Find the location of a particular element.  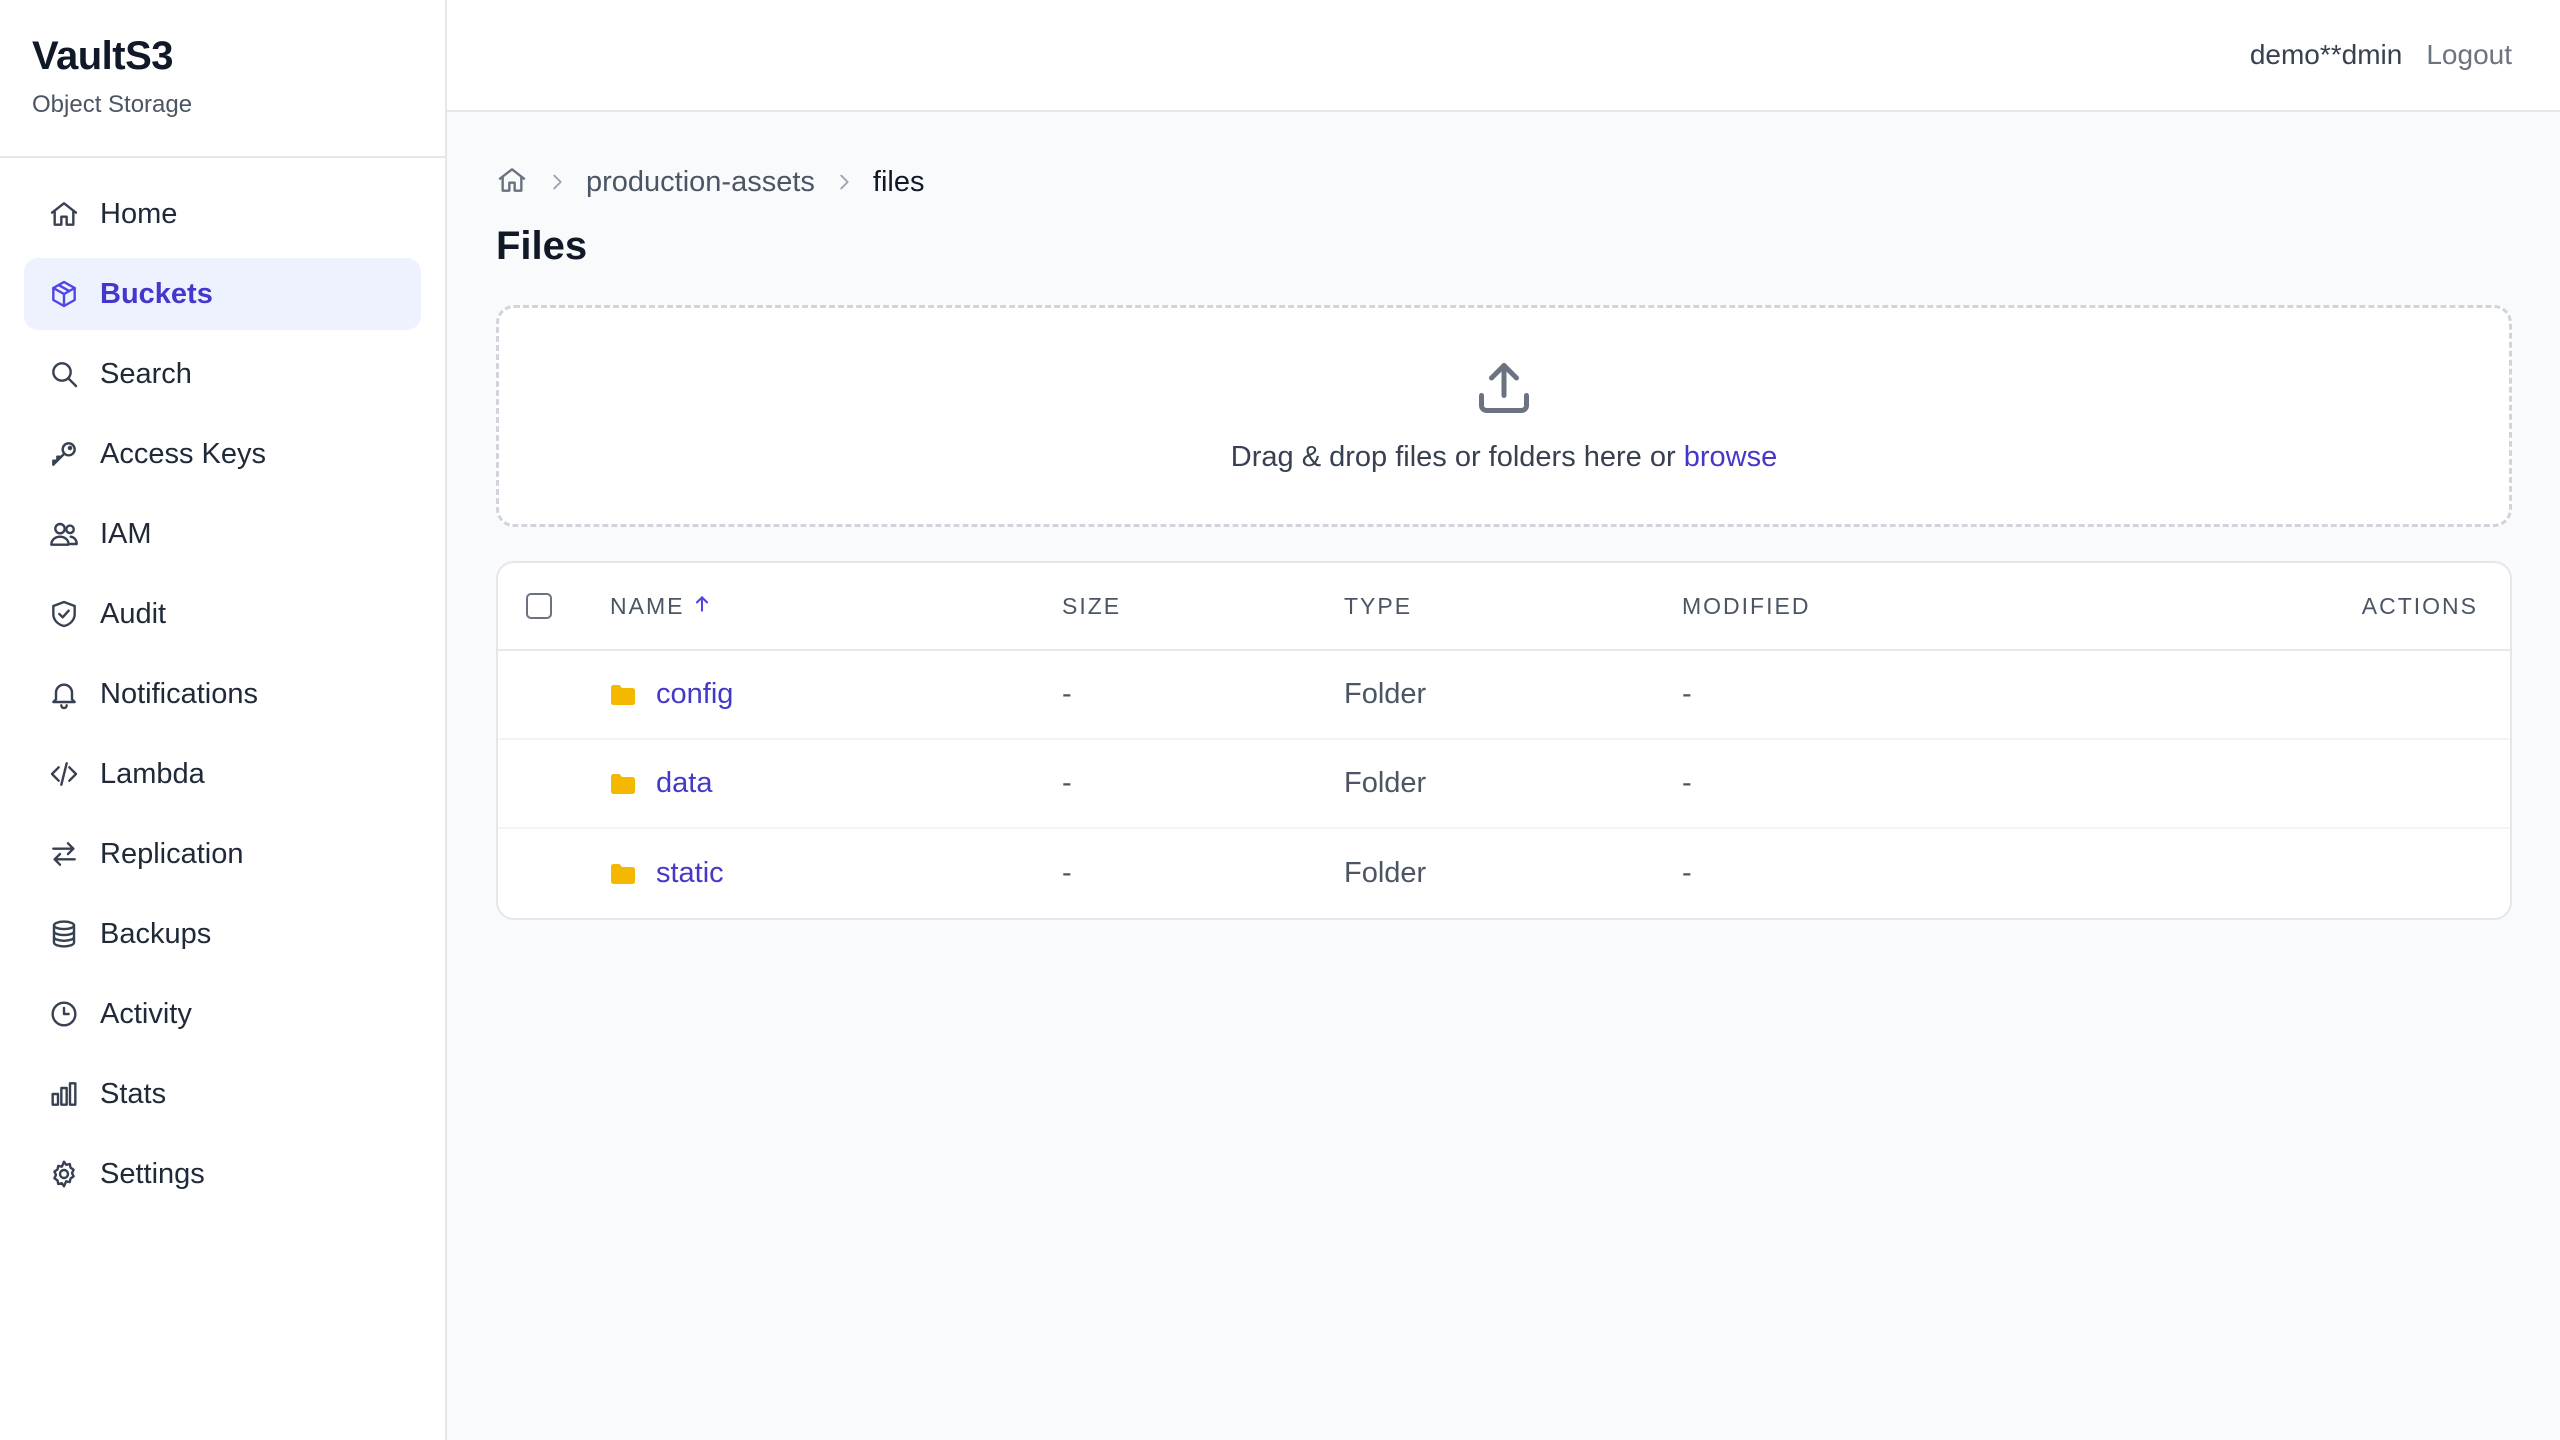

code-icon is located at coordinates (64, 774).